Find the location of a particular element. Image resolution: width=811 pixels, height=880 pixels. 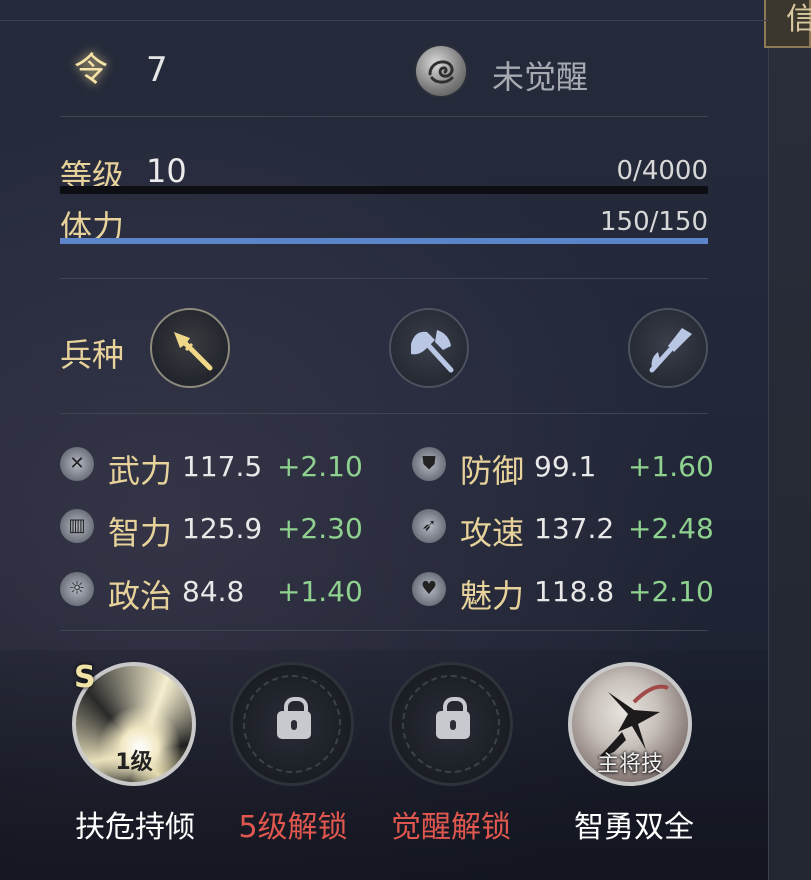

skill-name-2: 5级解锁 is located at coordinates (293, 827).